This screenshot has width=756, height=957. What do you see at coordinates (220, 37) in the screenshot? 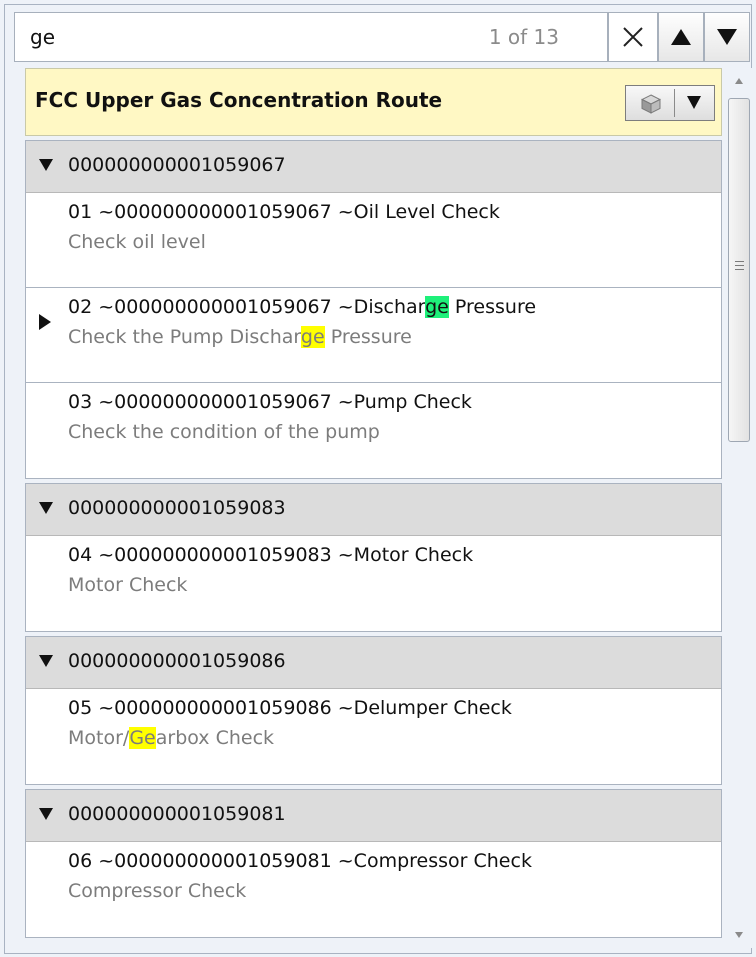
I see `search-input` at bounding box center [220, 37].